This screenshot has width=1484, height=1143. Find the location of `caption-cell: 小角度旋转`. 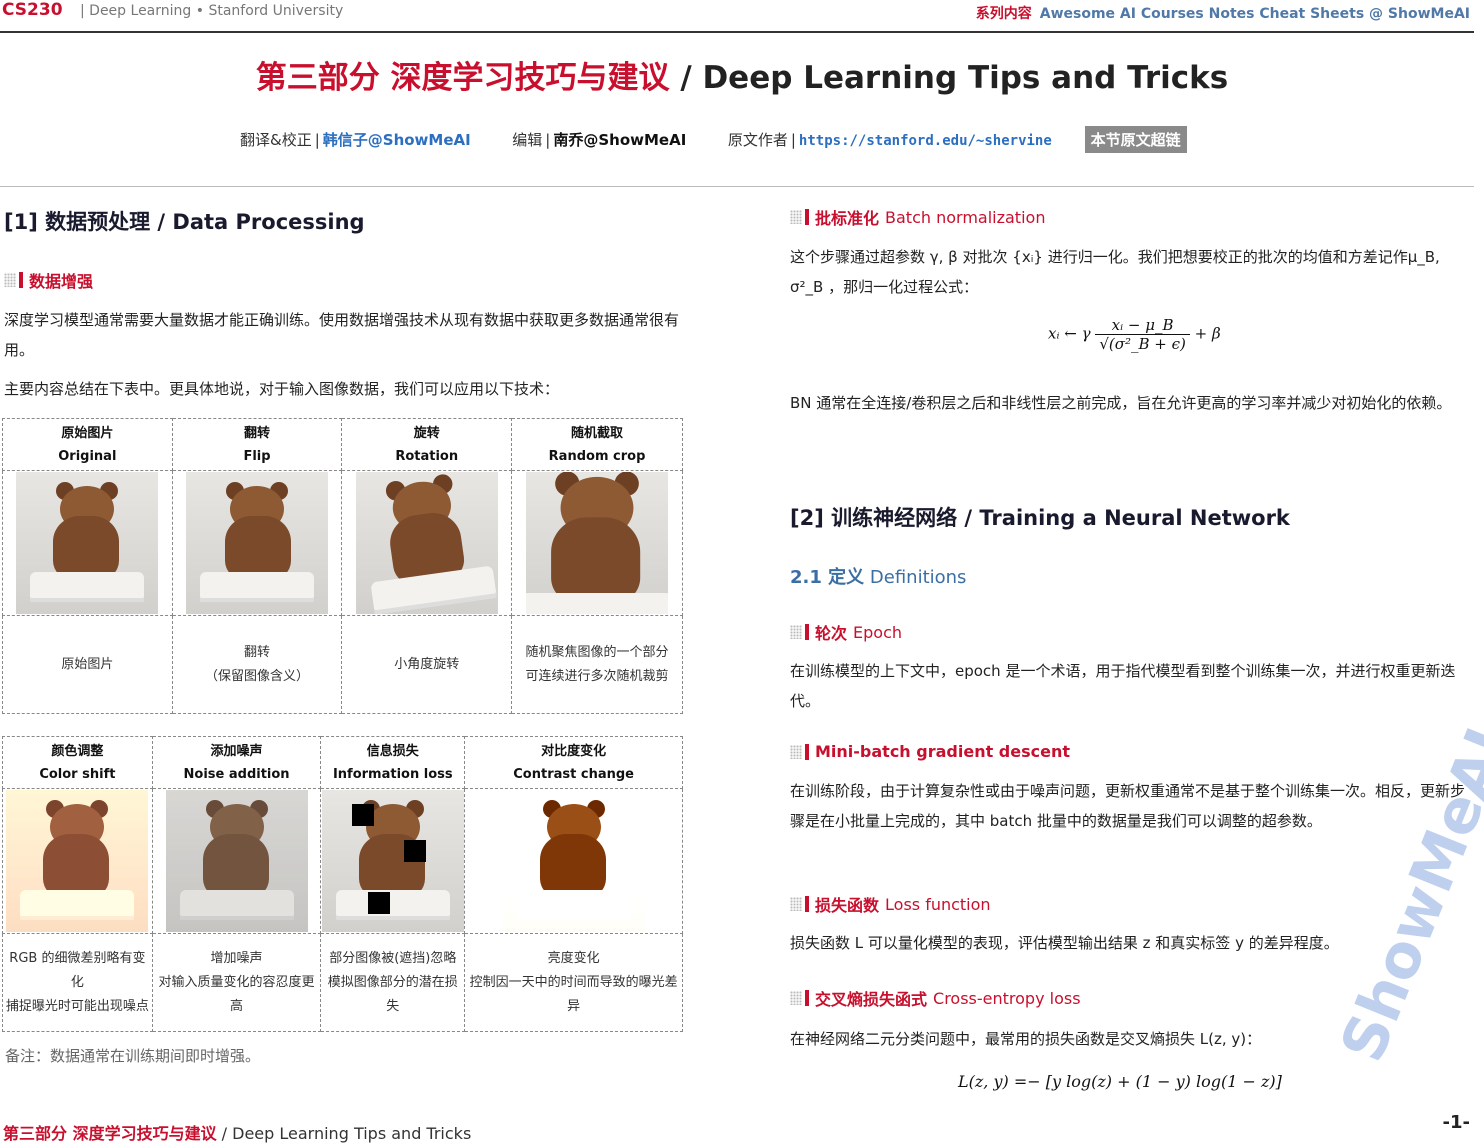

caption-cell: 小角度旋转 is located at coordinates (427, 664).